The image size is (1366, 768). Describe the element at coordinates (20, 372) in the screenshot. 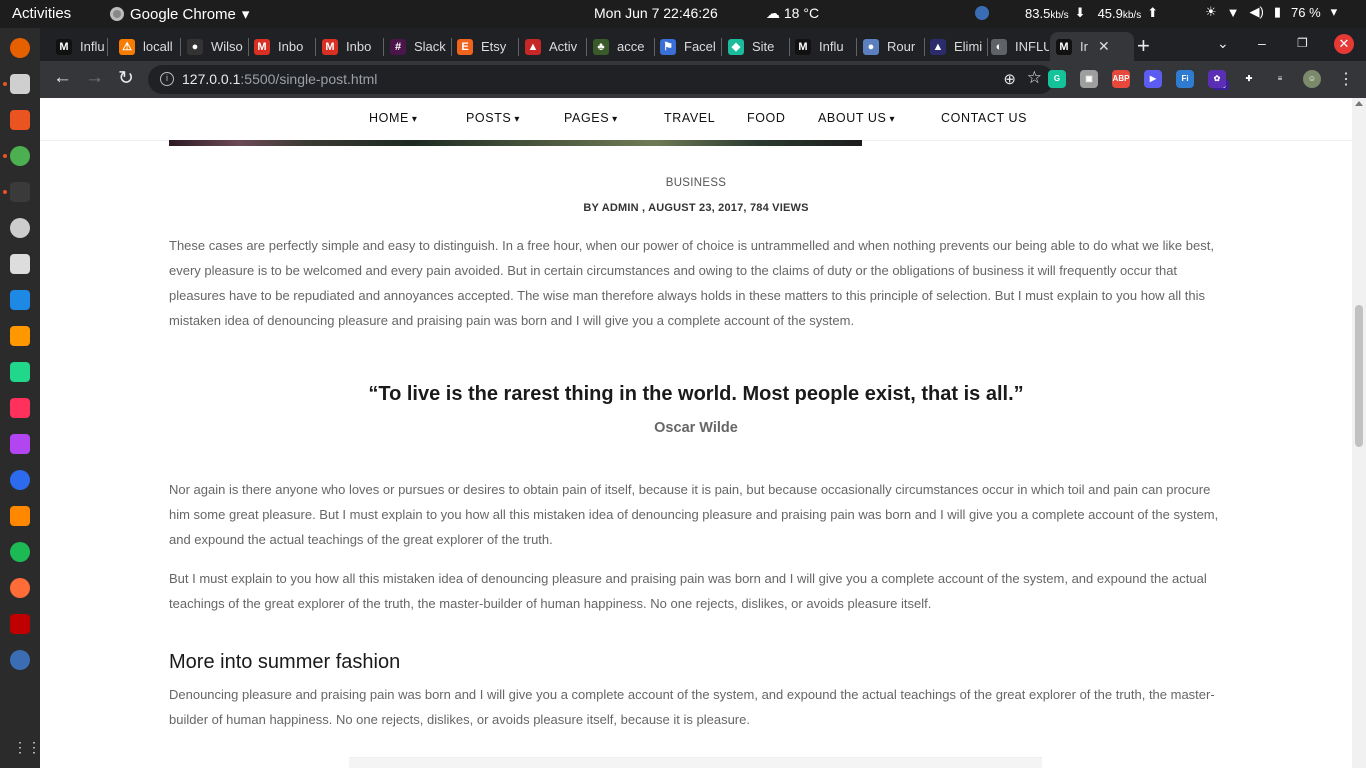

I see `webstorm-icon` at that location.